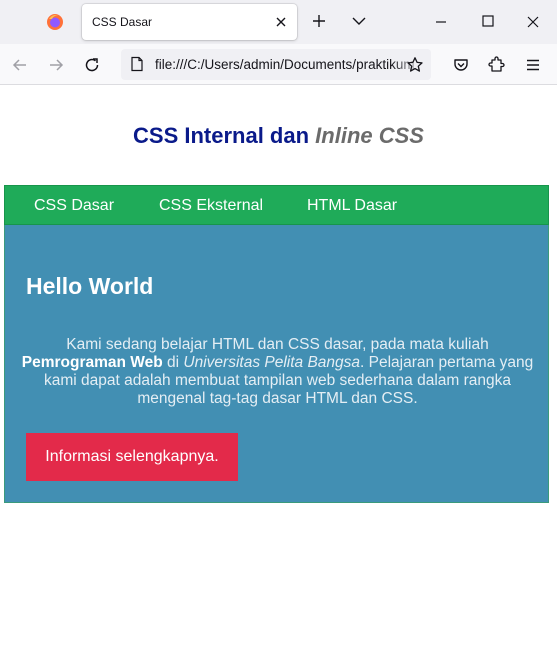 This screenshot has width=557, height=653. What do you see at coordinates (90, 286) in the screenshot?
I see `content-heading: Hello World` at bounding box center [90, 286].